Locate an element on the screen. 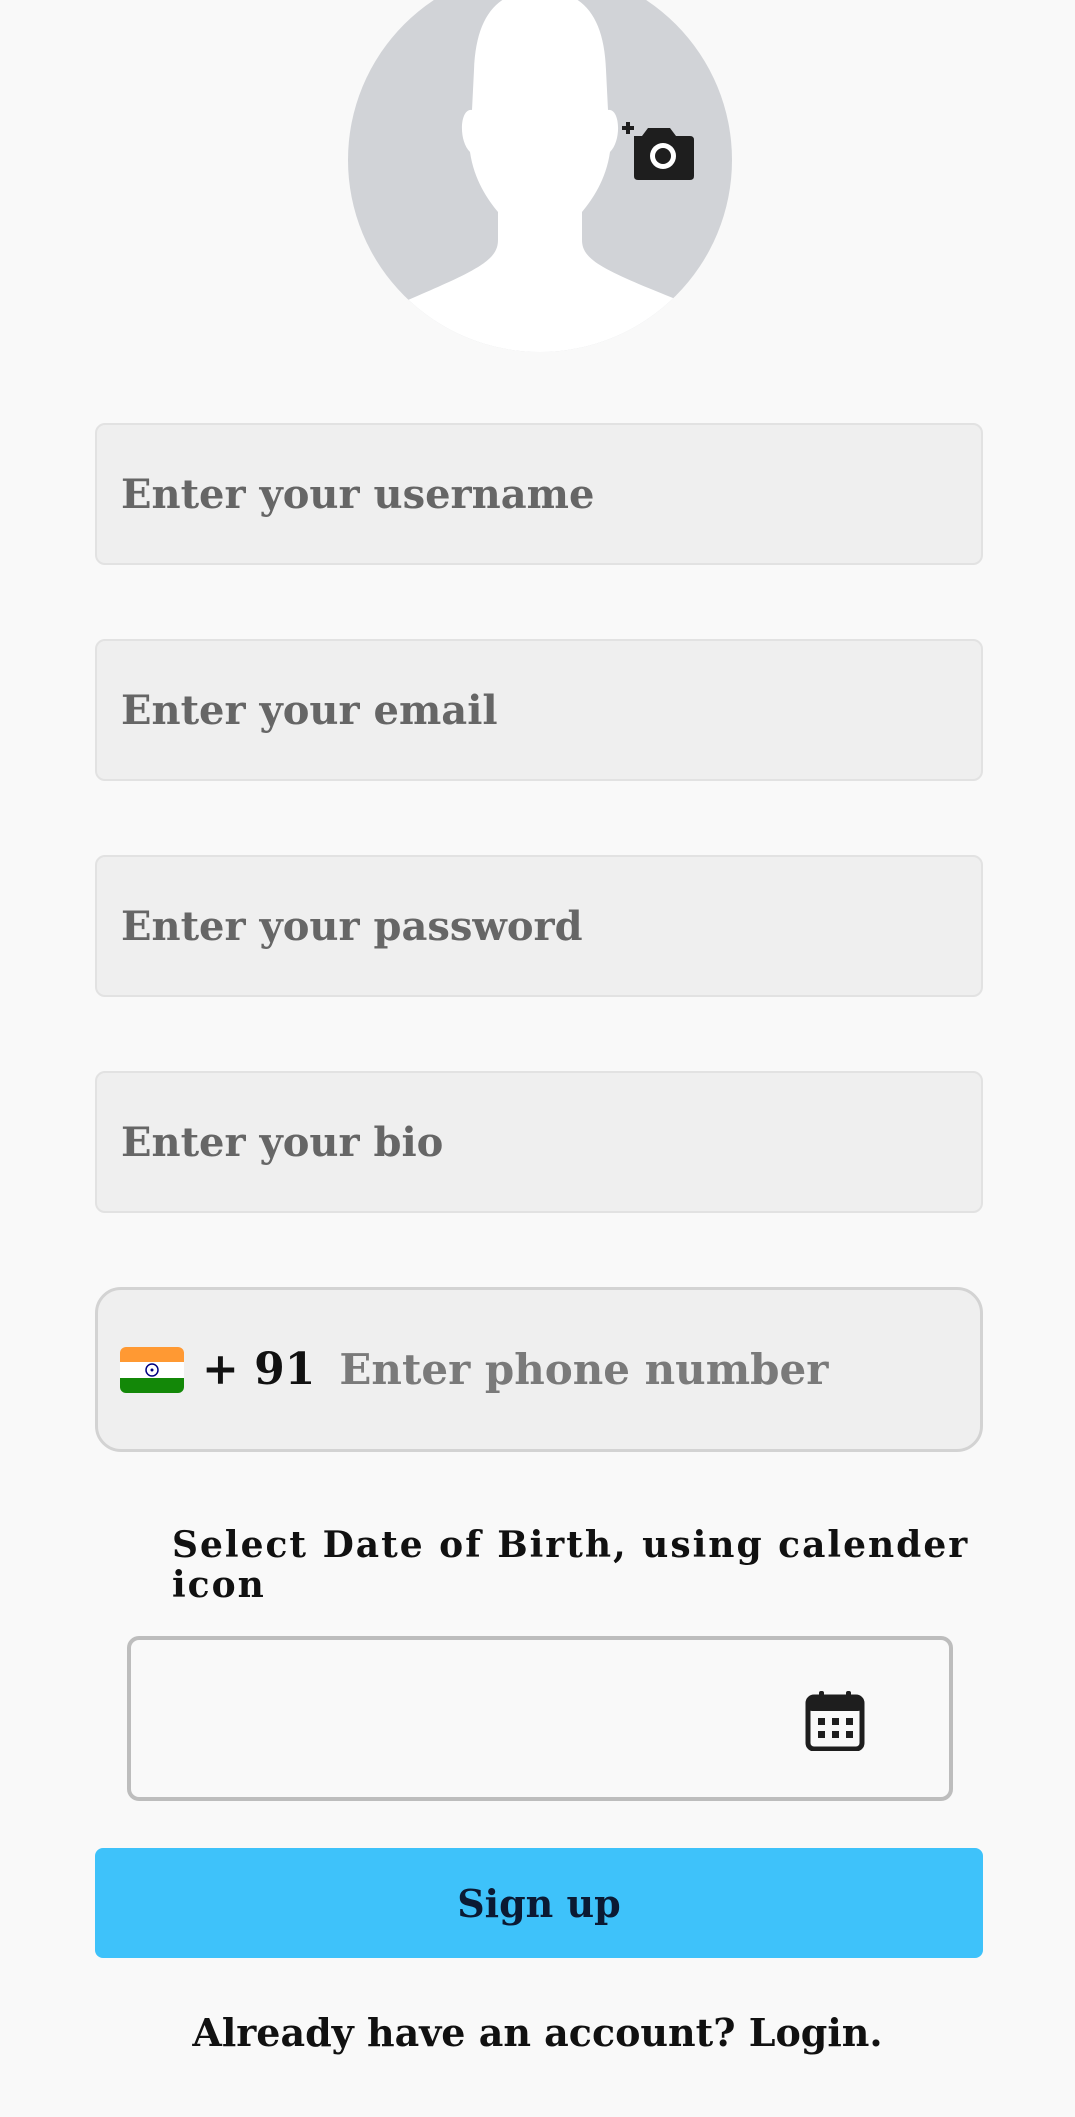  password-input is located at coordinates (551, 926).